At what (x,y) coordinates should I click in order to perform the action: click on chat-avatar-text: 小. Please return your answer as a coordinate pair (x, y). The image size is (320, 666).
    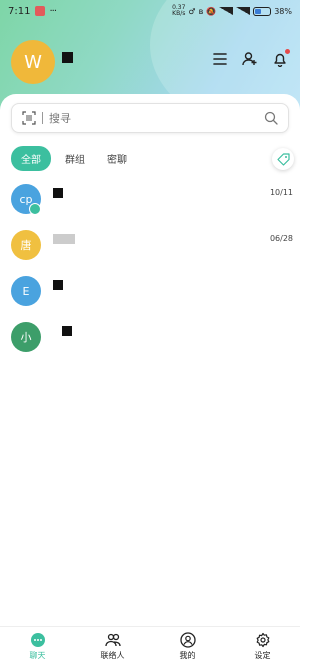
    Looking at the image, I should click on (26, 337).